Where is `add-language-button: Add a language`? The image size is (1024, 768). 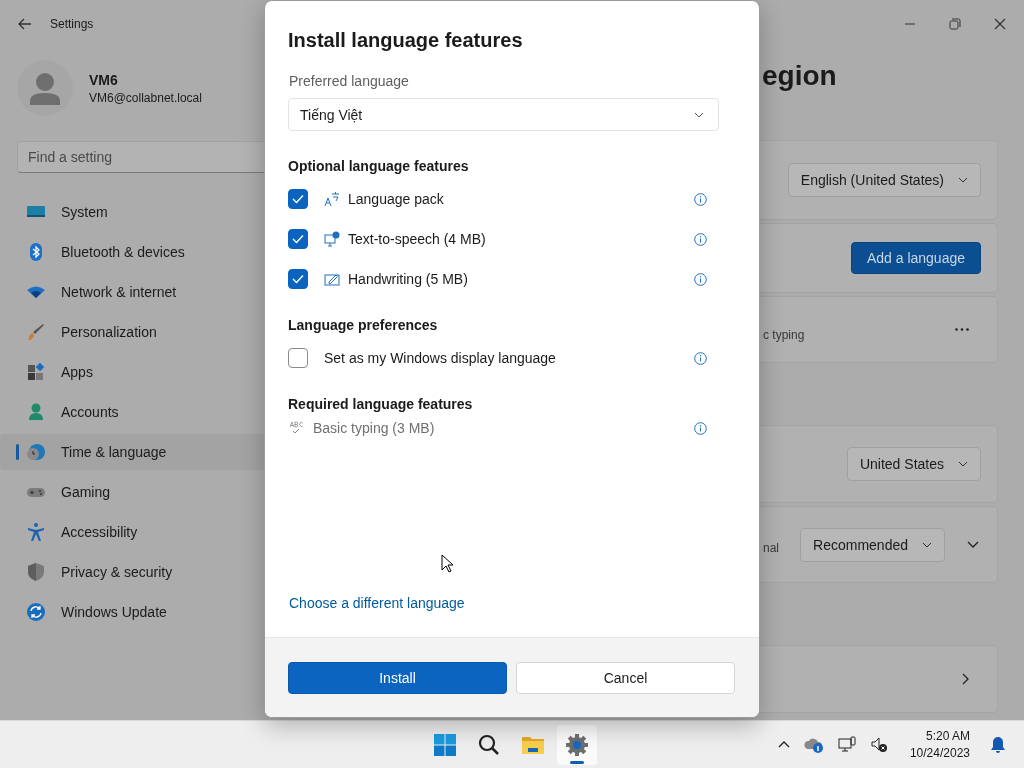
add-language-button: Add a language is located at coordinates (915, 258).